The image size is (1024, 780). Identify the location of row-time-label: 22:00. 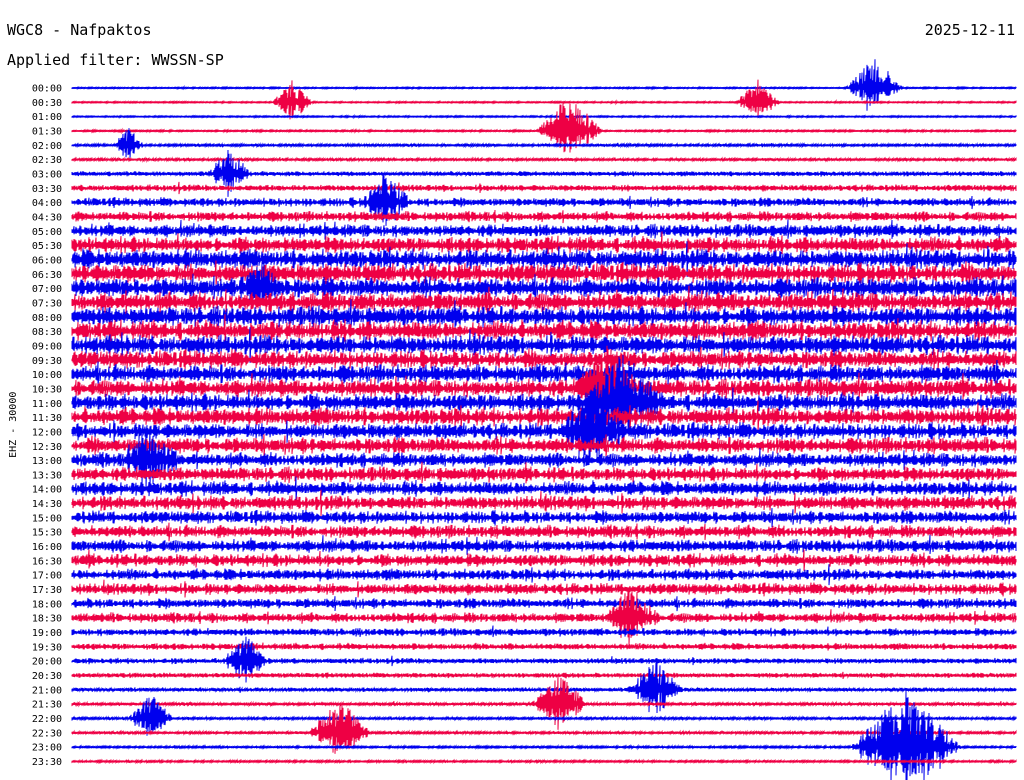
(47, 719).